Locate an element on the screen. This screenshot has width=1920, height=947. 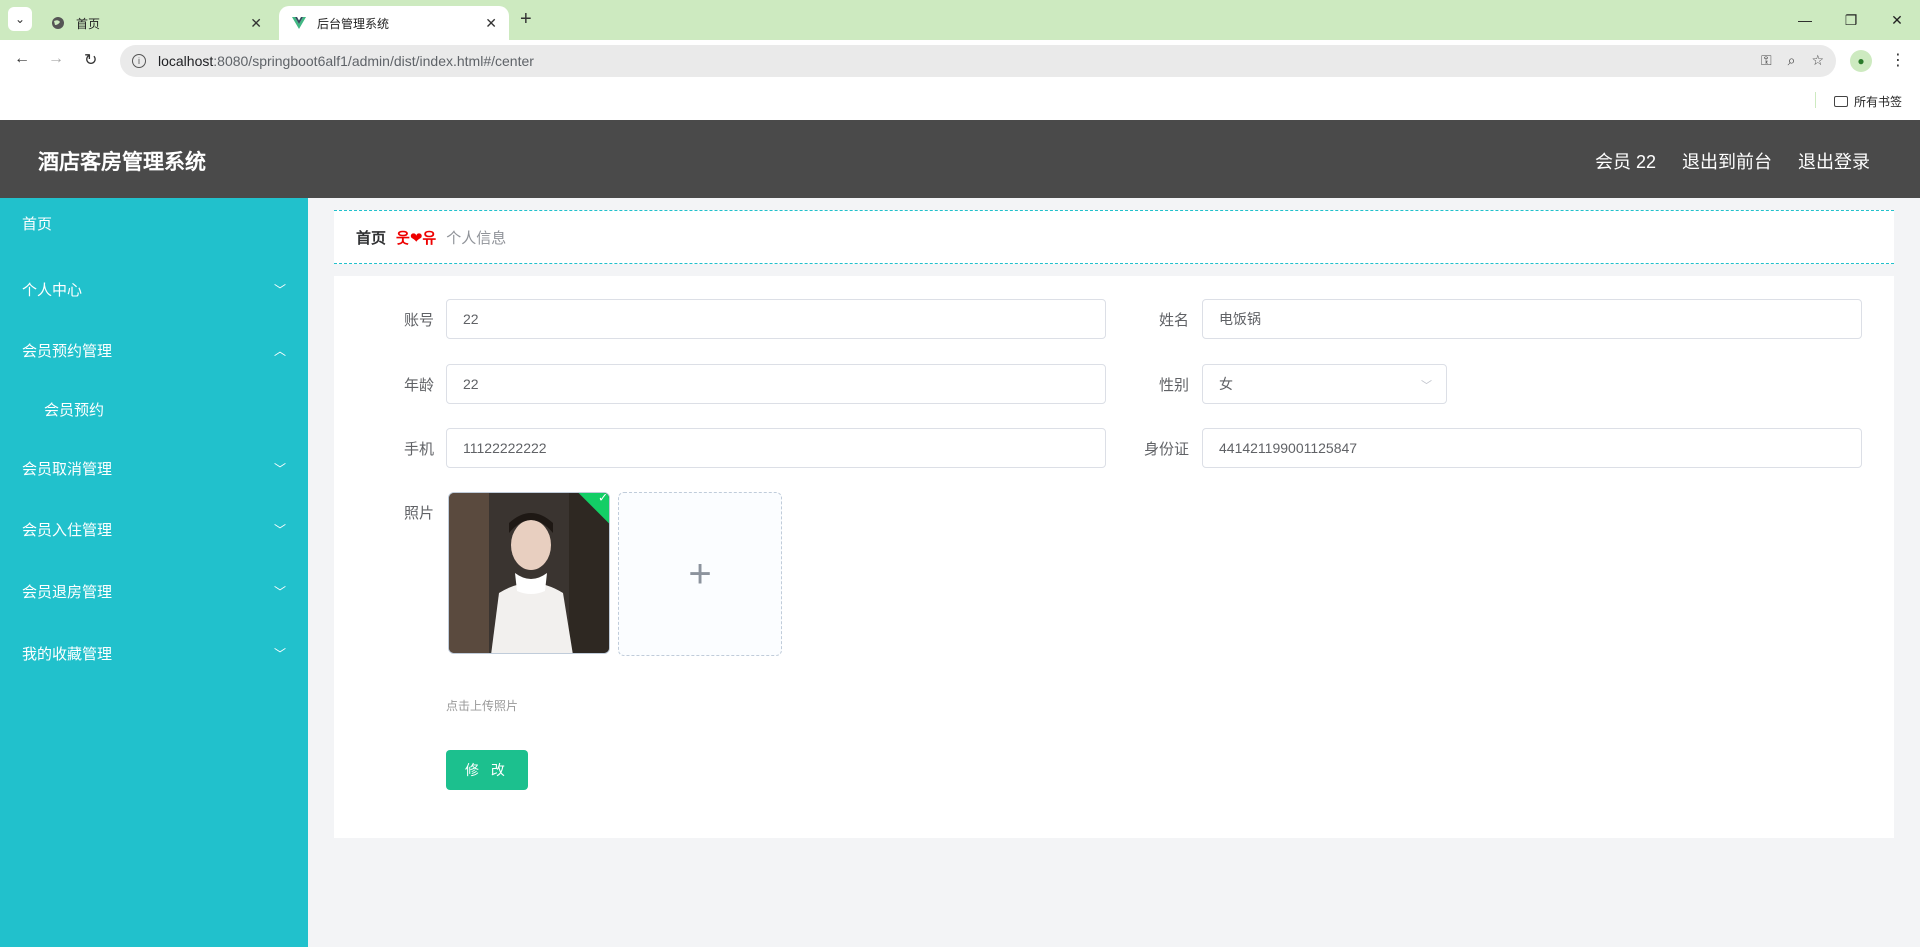
sidebar-item-label: 会员预约 is located at coordinates (74, 410).